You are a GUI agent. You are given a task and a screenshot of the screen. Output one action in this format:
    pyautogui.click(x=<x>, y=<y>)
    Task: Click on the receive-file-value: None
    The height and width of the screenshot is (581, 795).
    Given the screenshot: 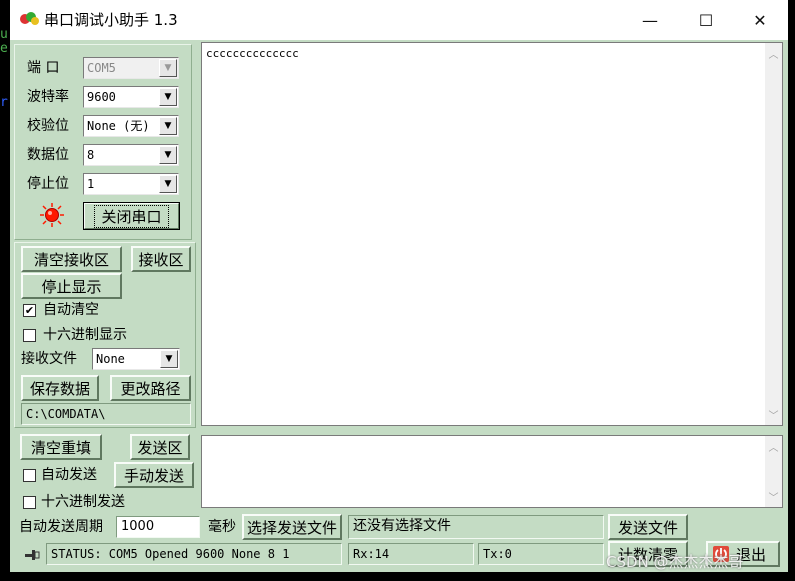 What is the action you would take?
    pyautogui.click(x=110, y=359)
    